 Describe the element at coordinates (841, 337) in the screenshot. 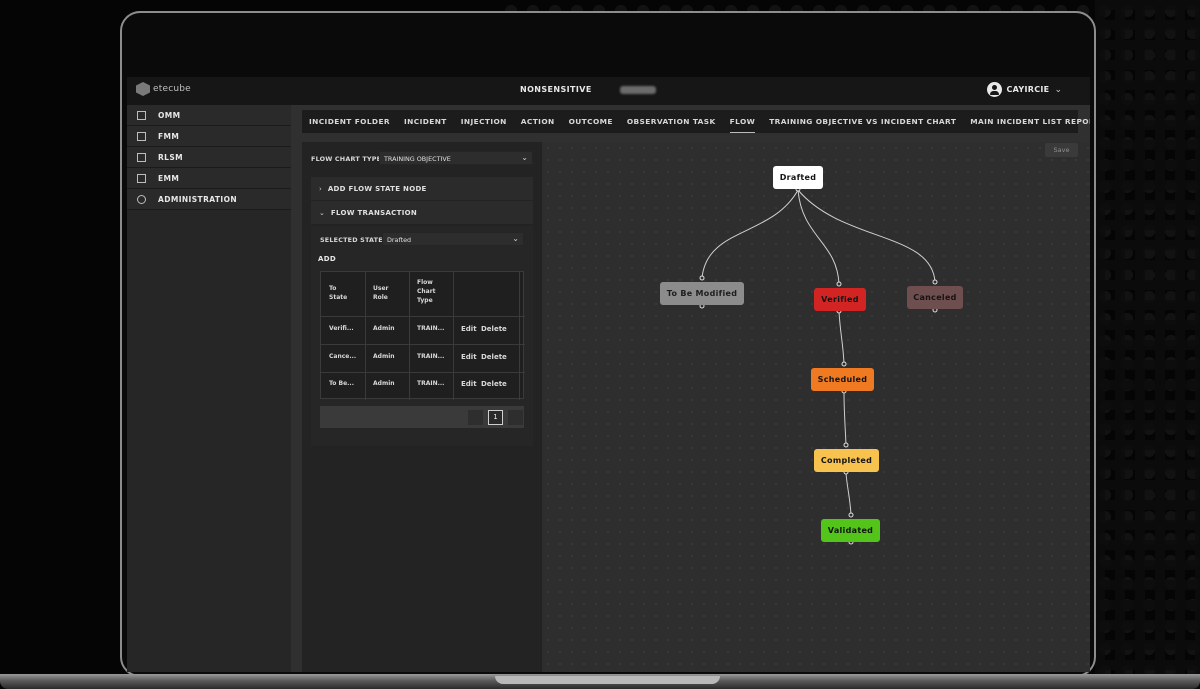

I see `edge-verified-scheduled` at that location.